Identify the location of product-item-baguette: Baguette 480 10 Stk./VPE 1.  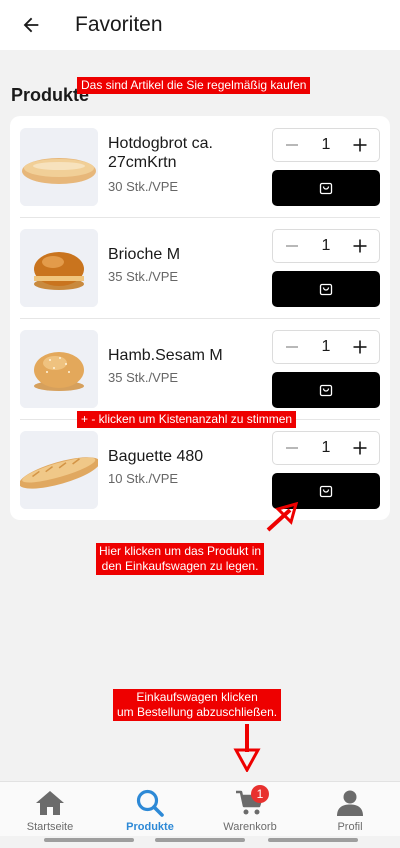
(200, 469).